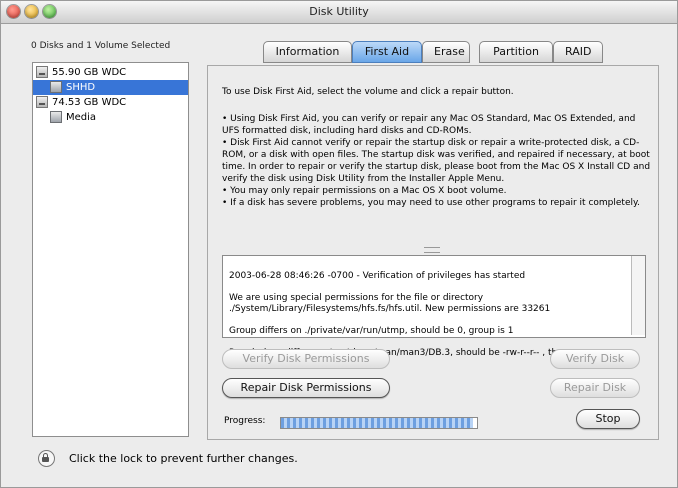  I want to click on stop-button: Stop, so click(608, 419).